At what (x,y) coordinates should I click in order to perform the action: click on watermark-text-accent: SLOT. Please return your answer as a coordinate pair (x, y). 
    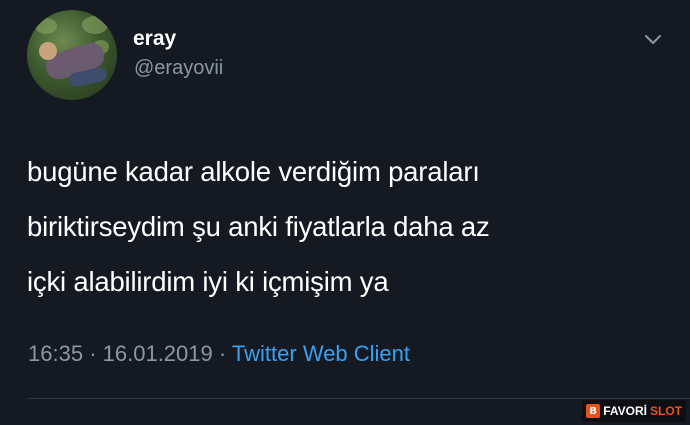
    Looking at the image, I should click on (666, 411).